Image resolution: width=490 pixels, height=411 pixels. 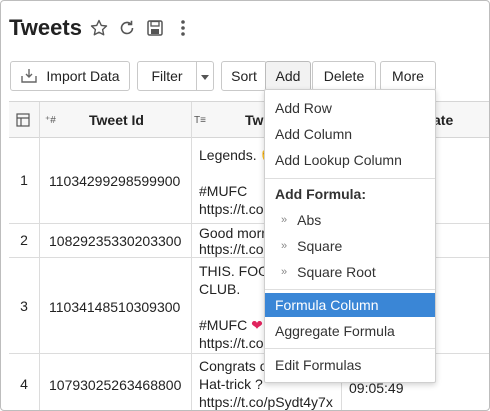 What do you see at coordinates (24, 306) in the screenshot?
I see `row-number: 3` at bounding box center [24, 306].